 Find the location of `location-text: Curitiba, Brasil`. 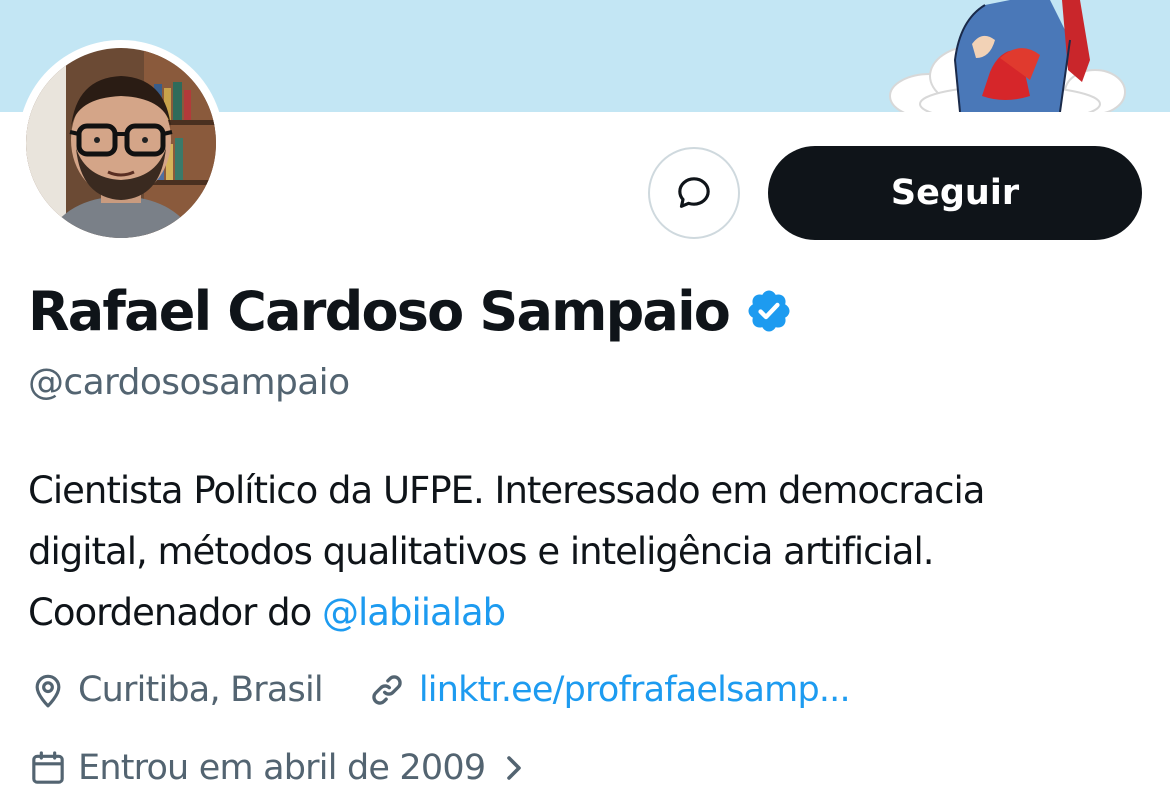

location-text: Curitiba, Brasil is located at coordinates (201, 690).